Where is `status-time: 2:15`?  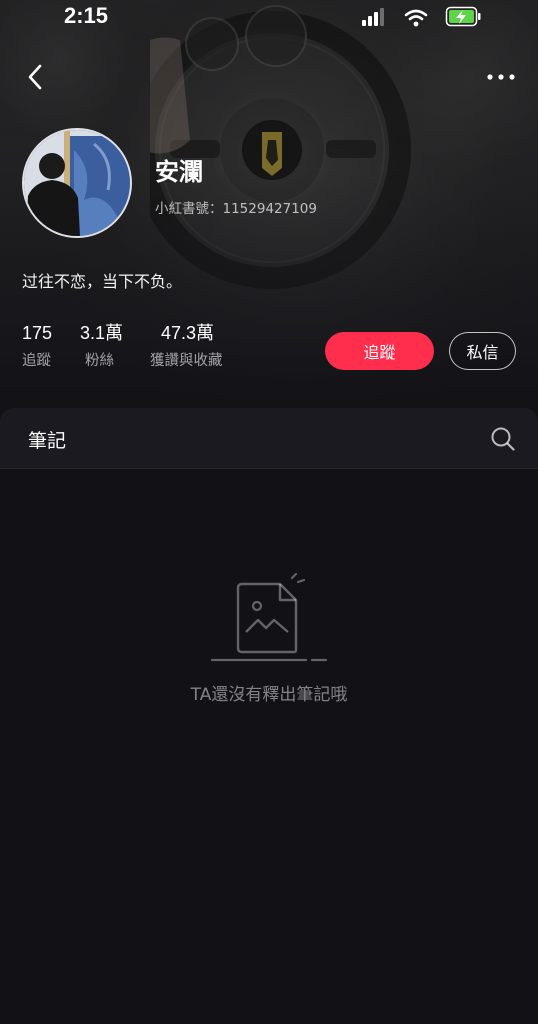
status-time: 2:15 is located at coordinates (86, 15).